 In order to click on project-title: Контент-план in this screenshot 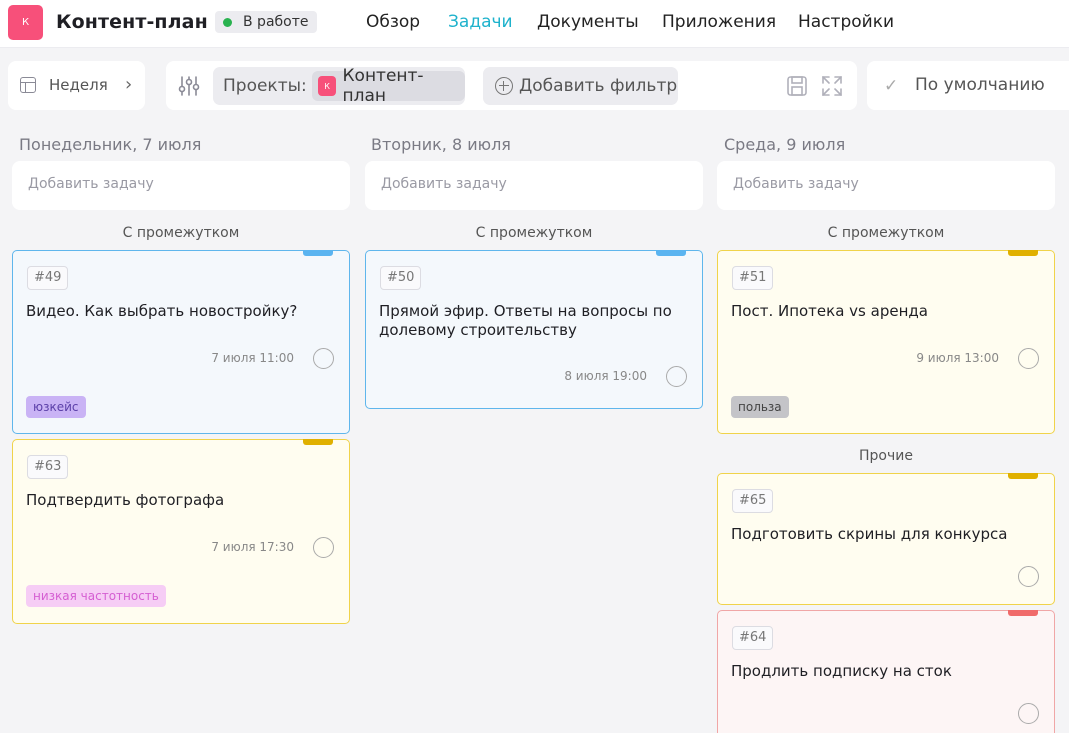, I will do `click(132, 22)`.